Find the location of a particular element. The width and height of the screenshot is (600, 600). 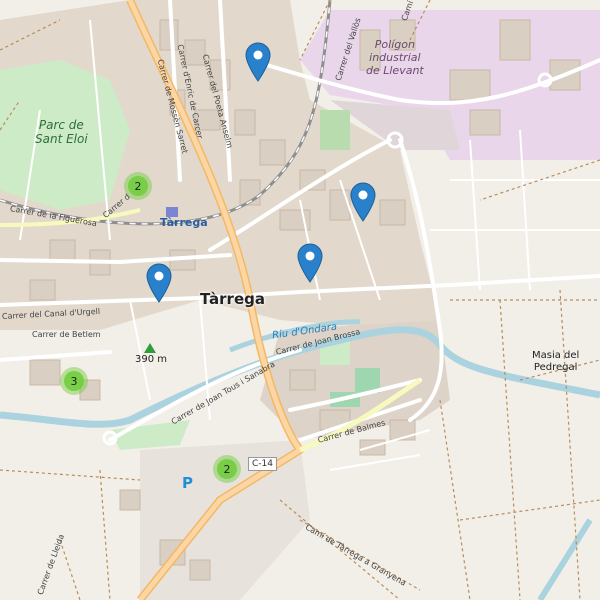

farm-label: Masia del Pedregal is located at coordinates (556, 361).